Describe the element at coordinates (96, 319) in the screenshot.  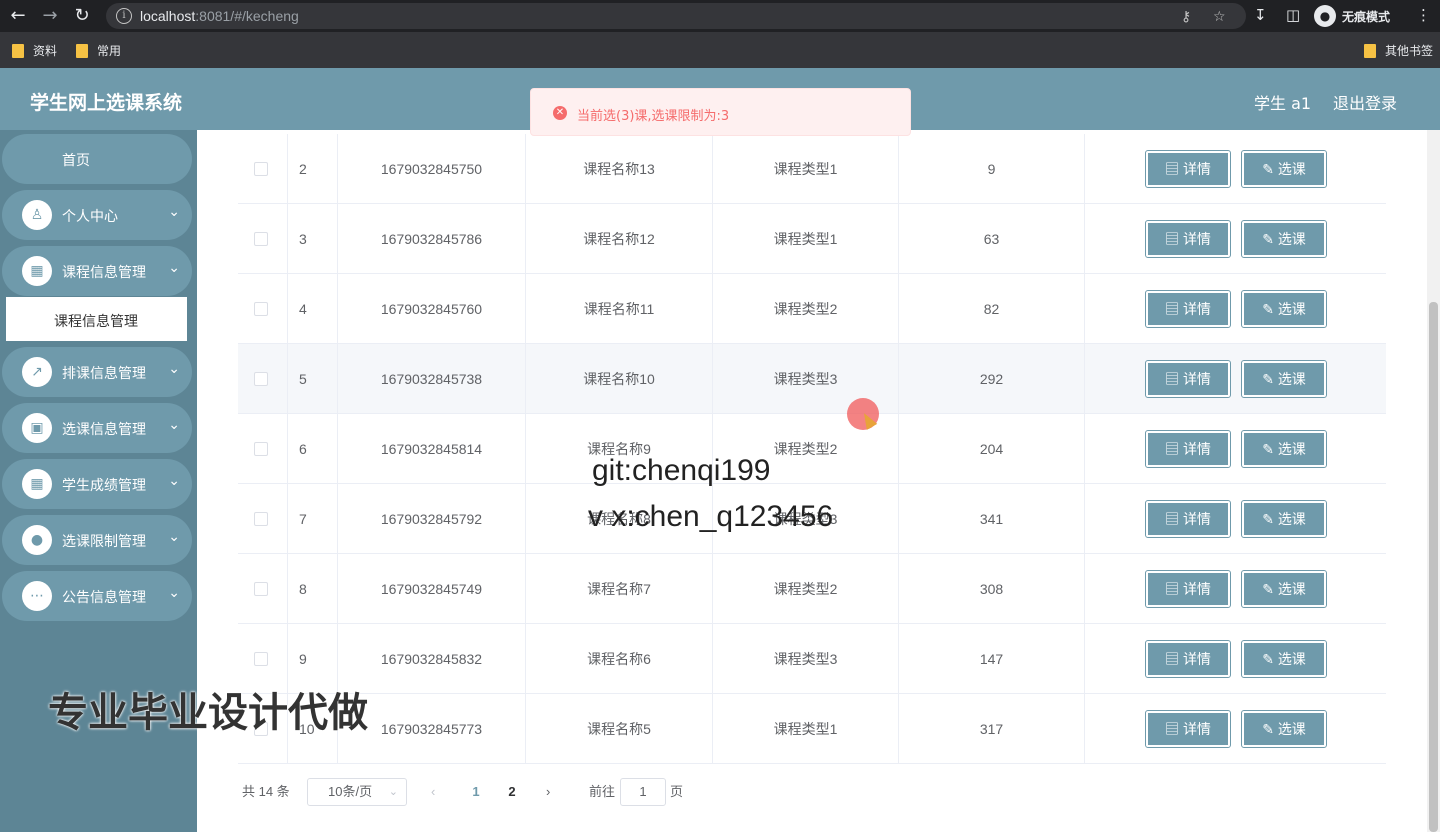
I see `submenu-item-course-info: 课程信息管理` at that location.